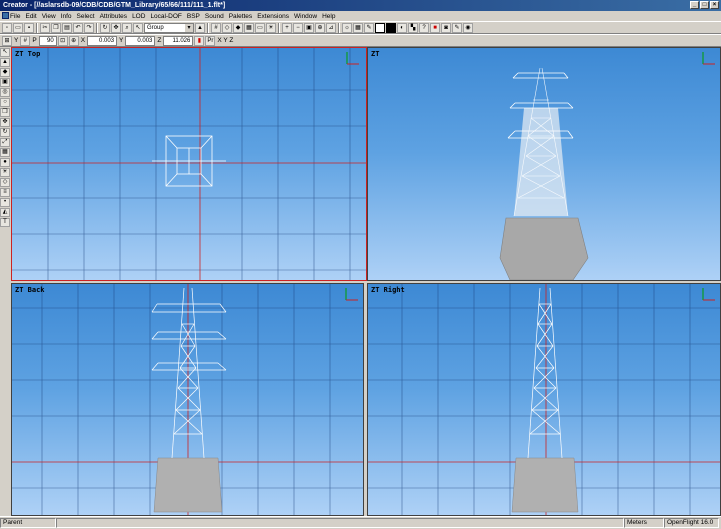 Image resolution: width=721 pixels, height=529 pixels. What do you see at coordinates (7, 40) in the screenshot?
I see `track-plane-icon: ⊞` at bounding box center [7, 40].